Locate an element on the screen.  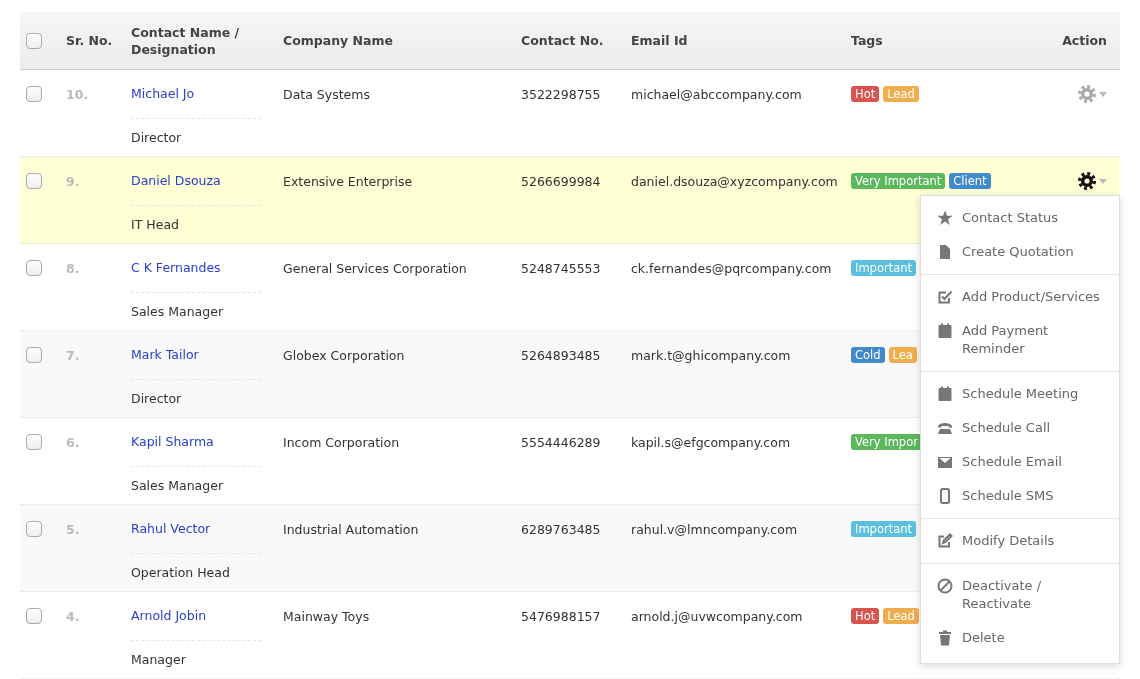
contact-number: 5248745553 is located at coordinates (561, 268).